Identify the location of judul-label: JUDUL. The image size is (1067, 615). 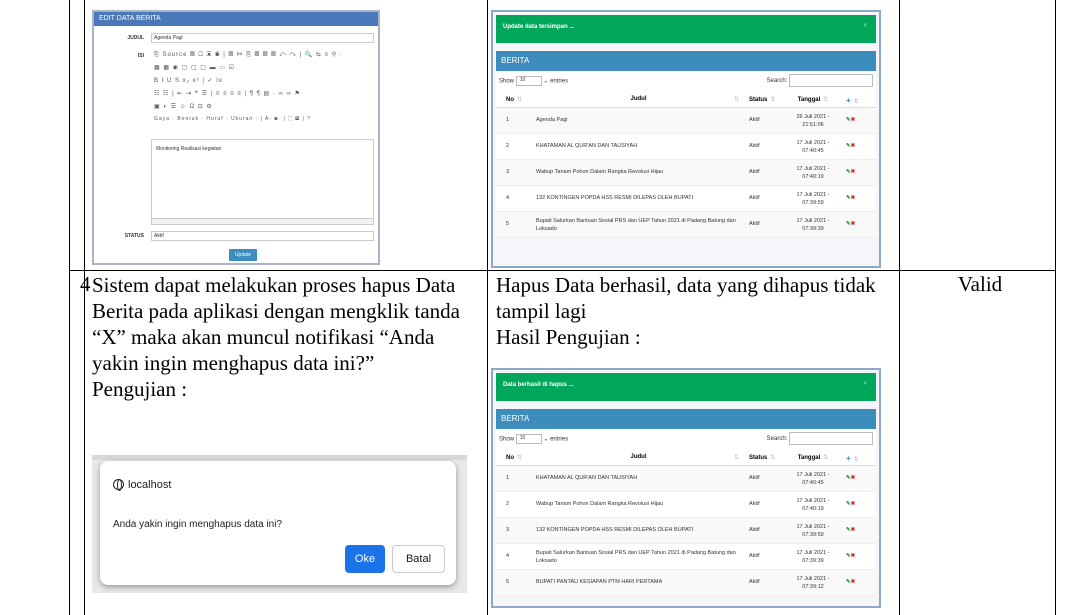
(135, 38).